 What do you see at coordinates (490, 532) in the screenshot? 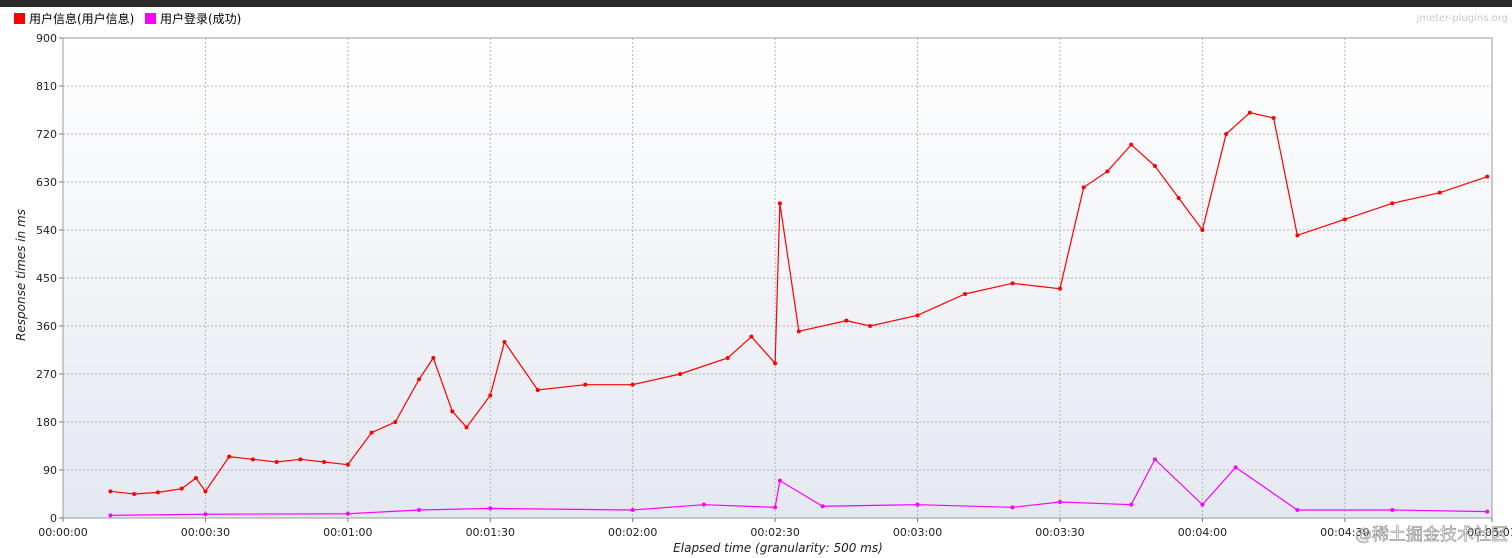
I see `x-tick-label: 00:01:30` at bounding box center [490, 532].